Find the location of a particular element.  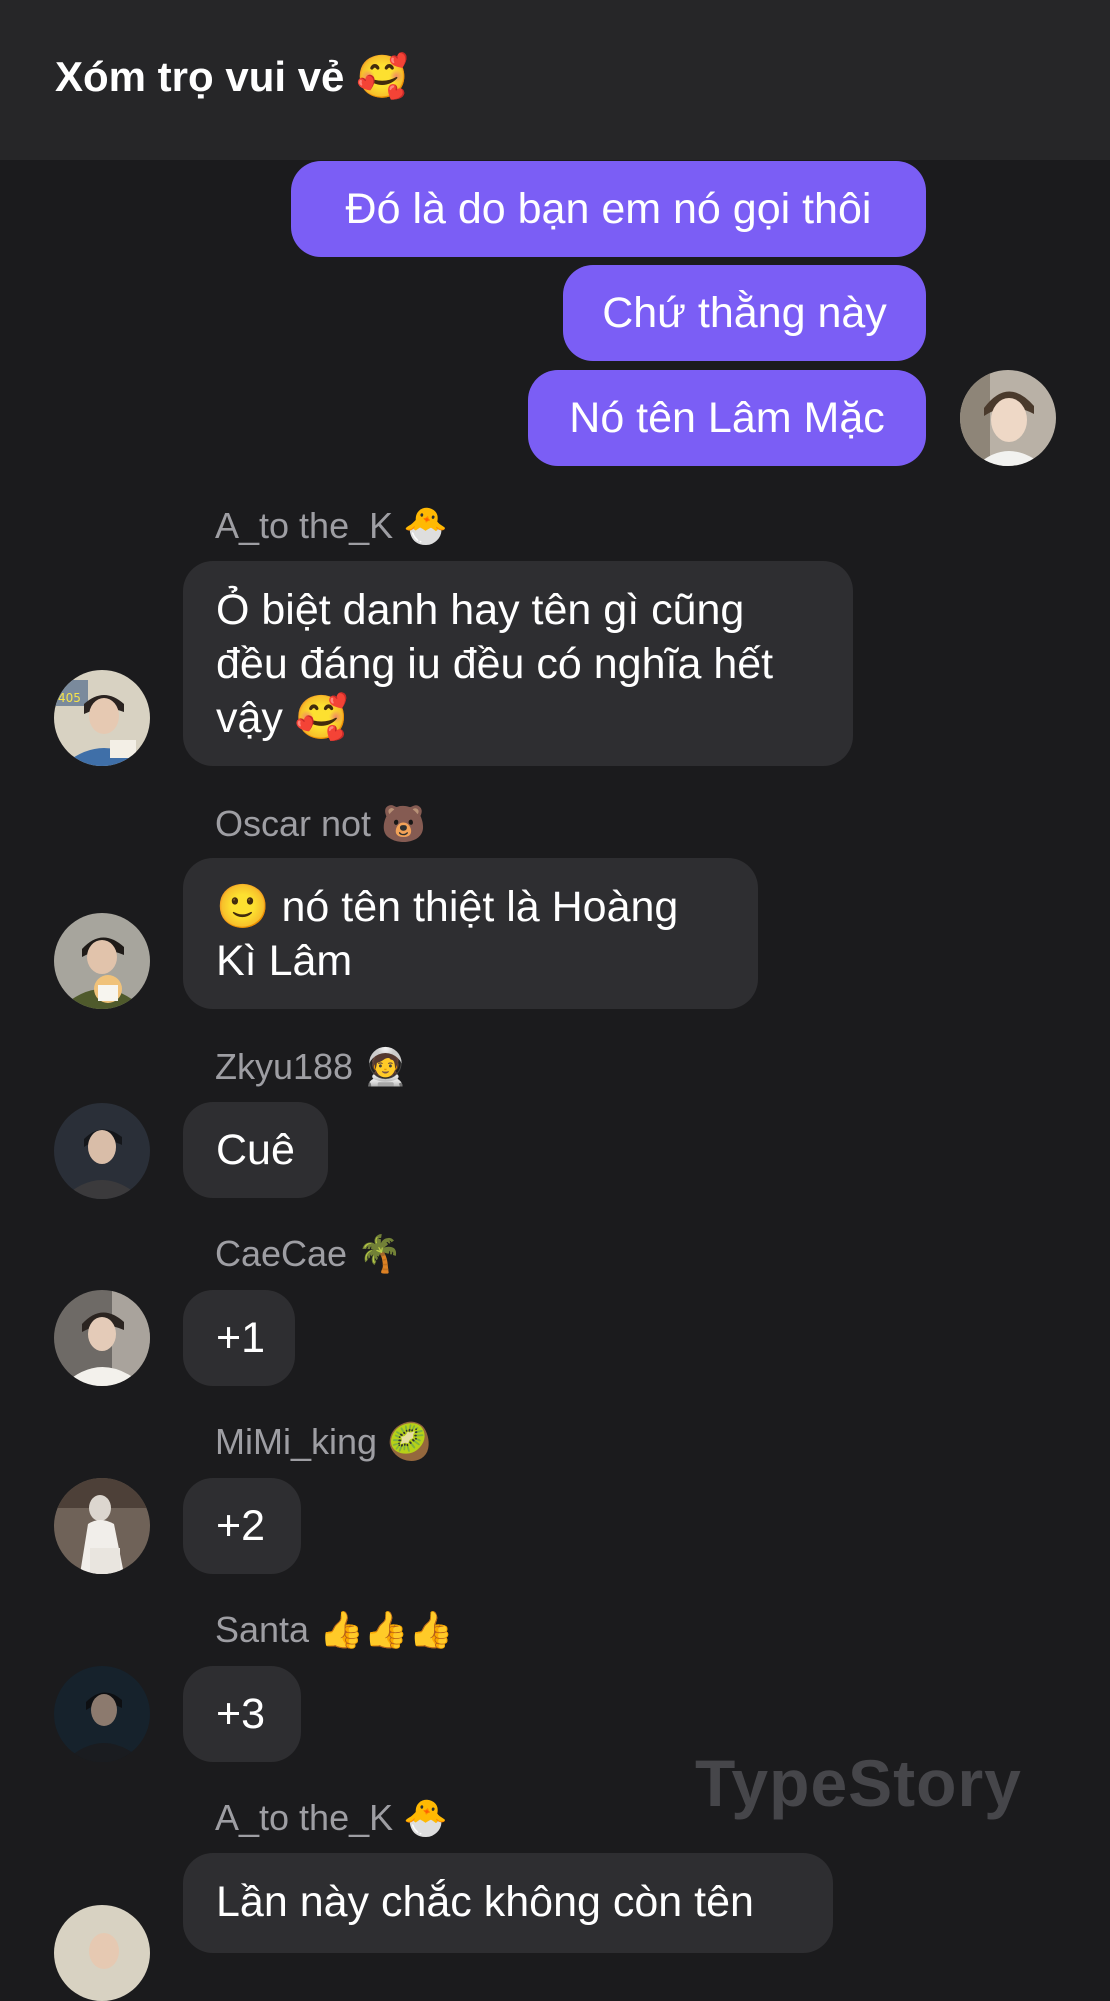

group-title-emoji: 🥰 is located at coordinates (382, 76).